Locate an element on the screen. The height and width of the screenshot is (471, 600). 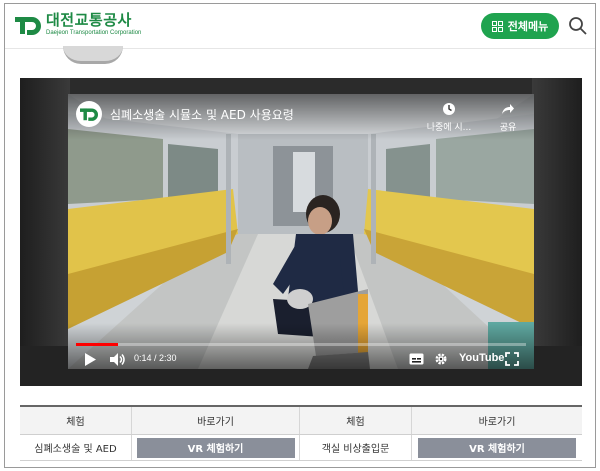
clock-icon is located at coordinates (449, 109).